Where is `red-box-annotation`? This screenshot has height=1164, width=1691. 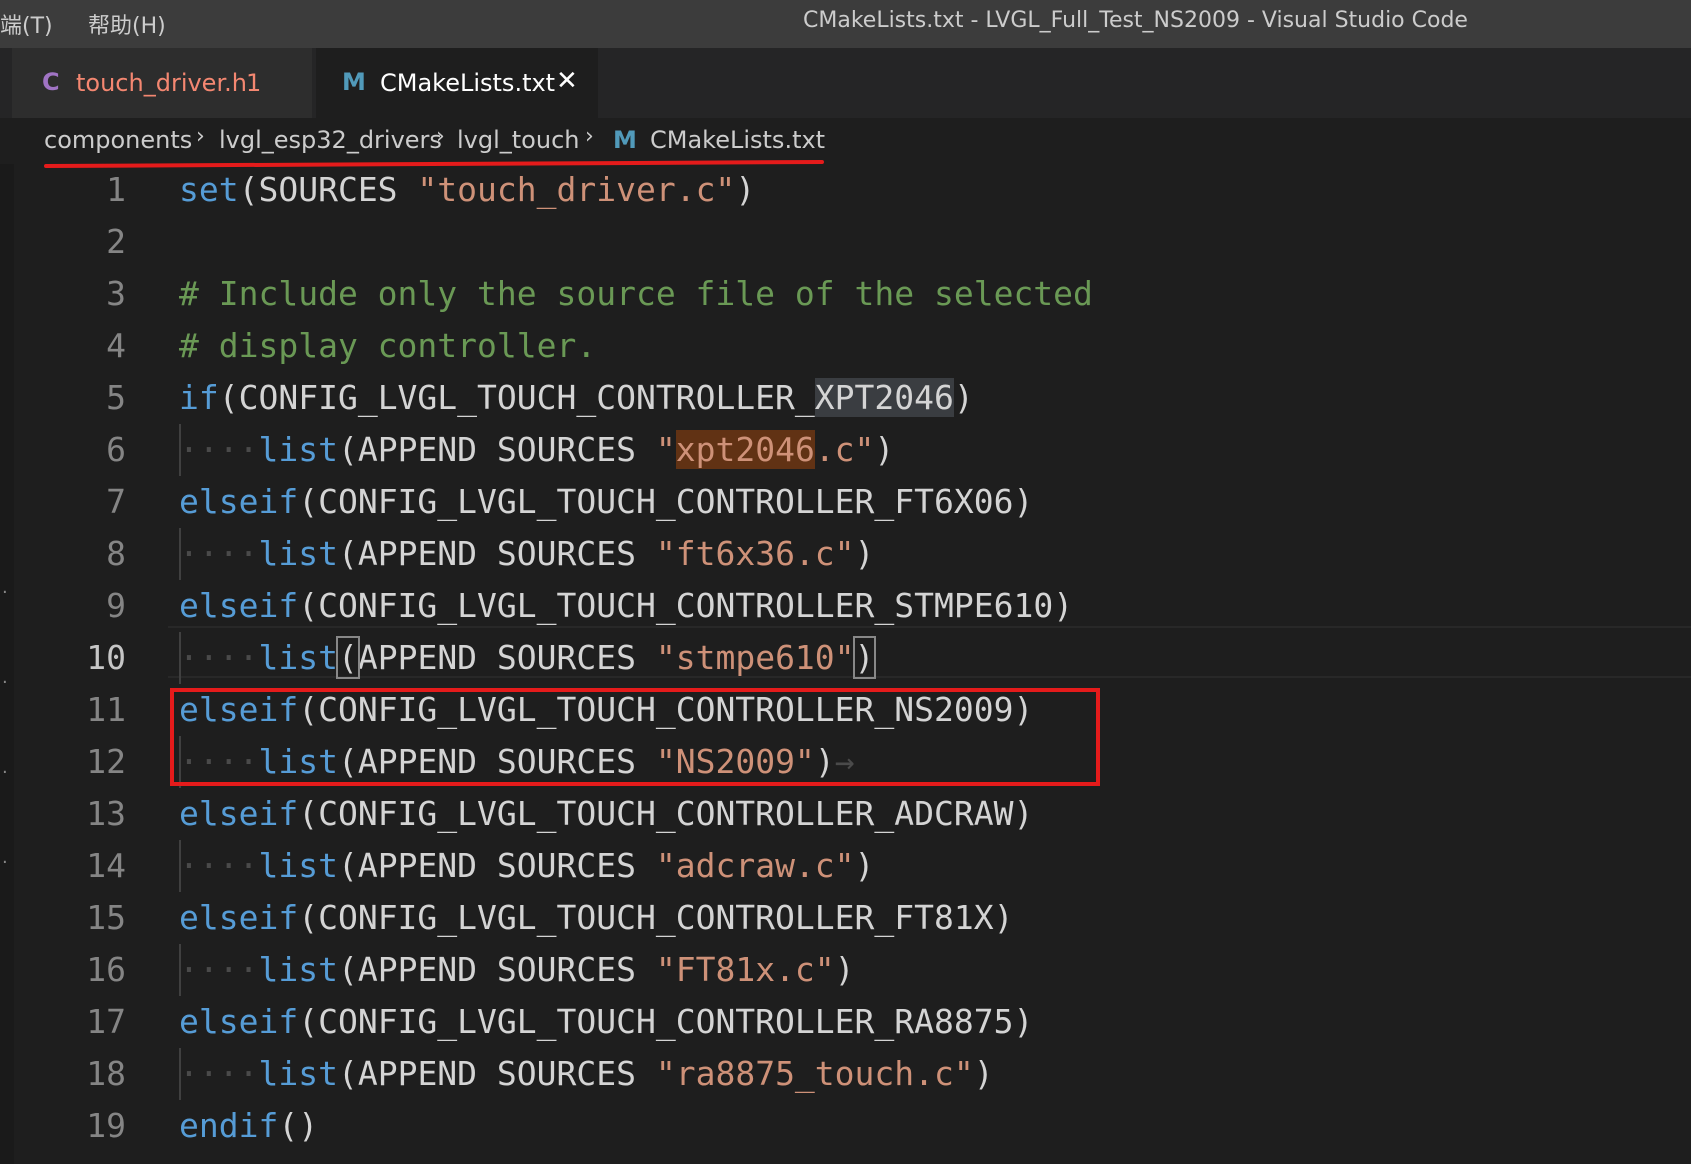
red-box-annotation is located at coordinates (635, 737).